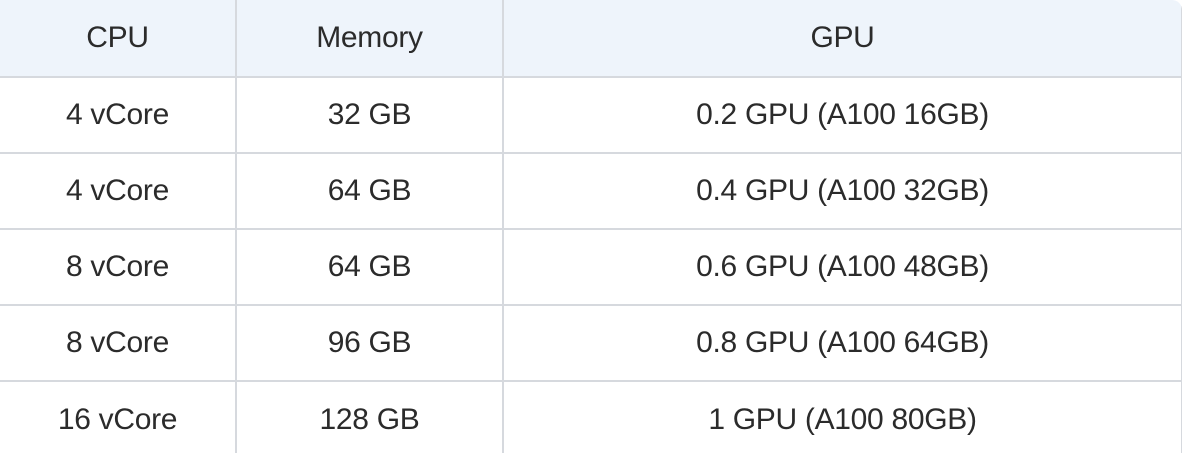  I want to click on cell-cpu: 16 vCore, so click(118, 417).